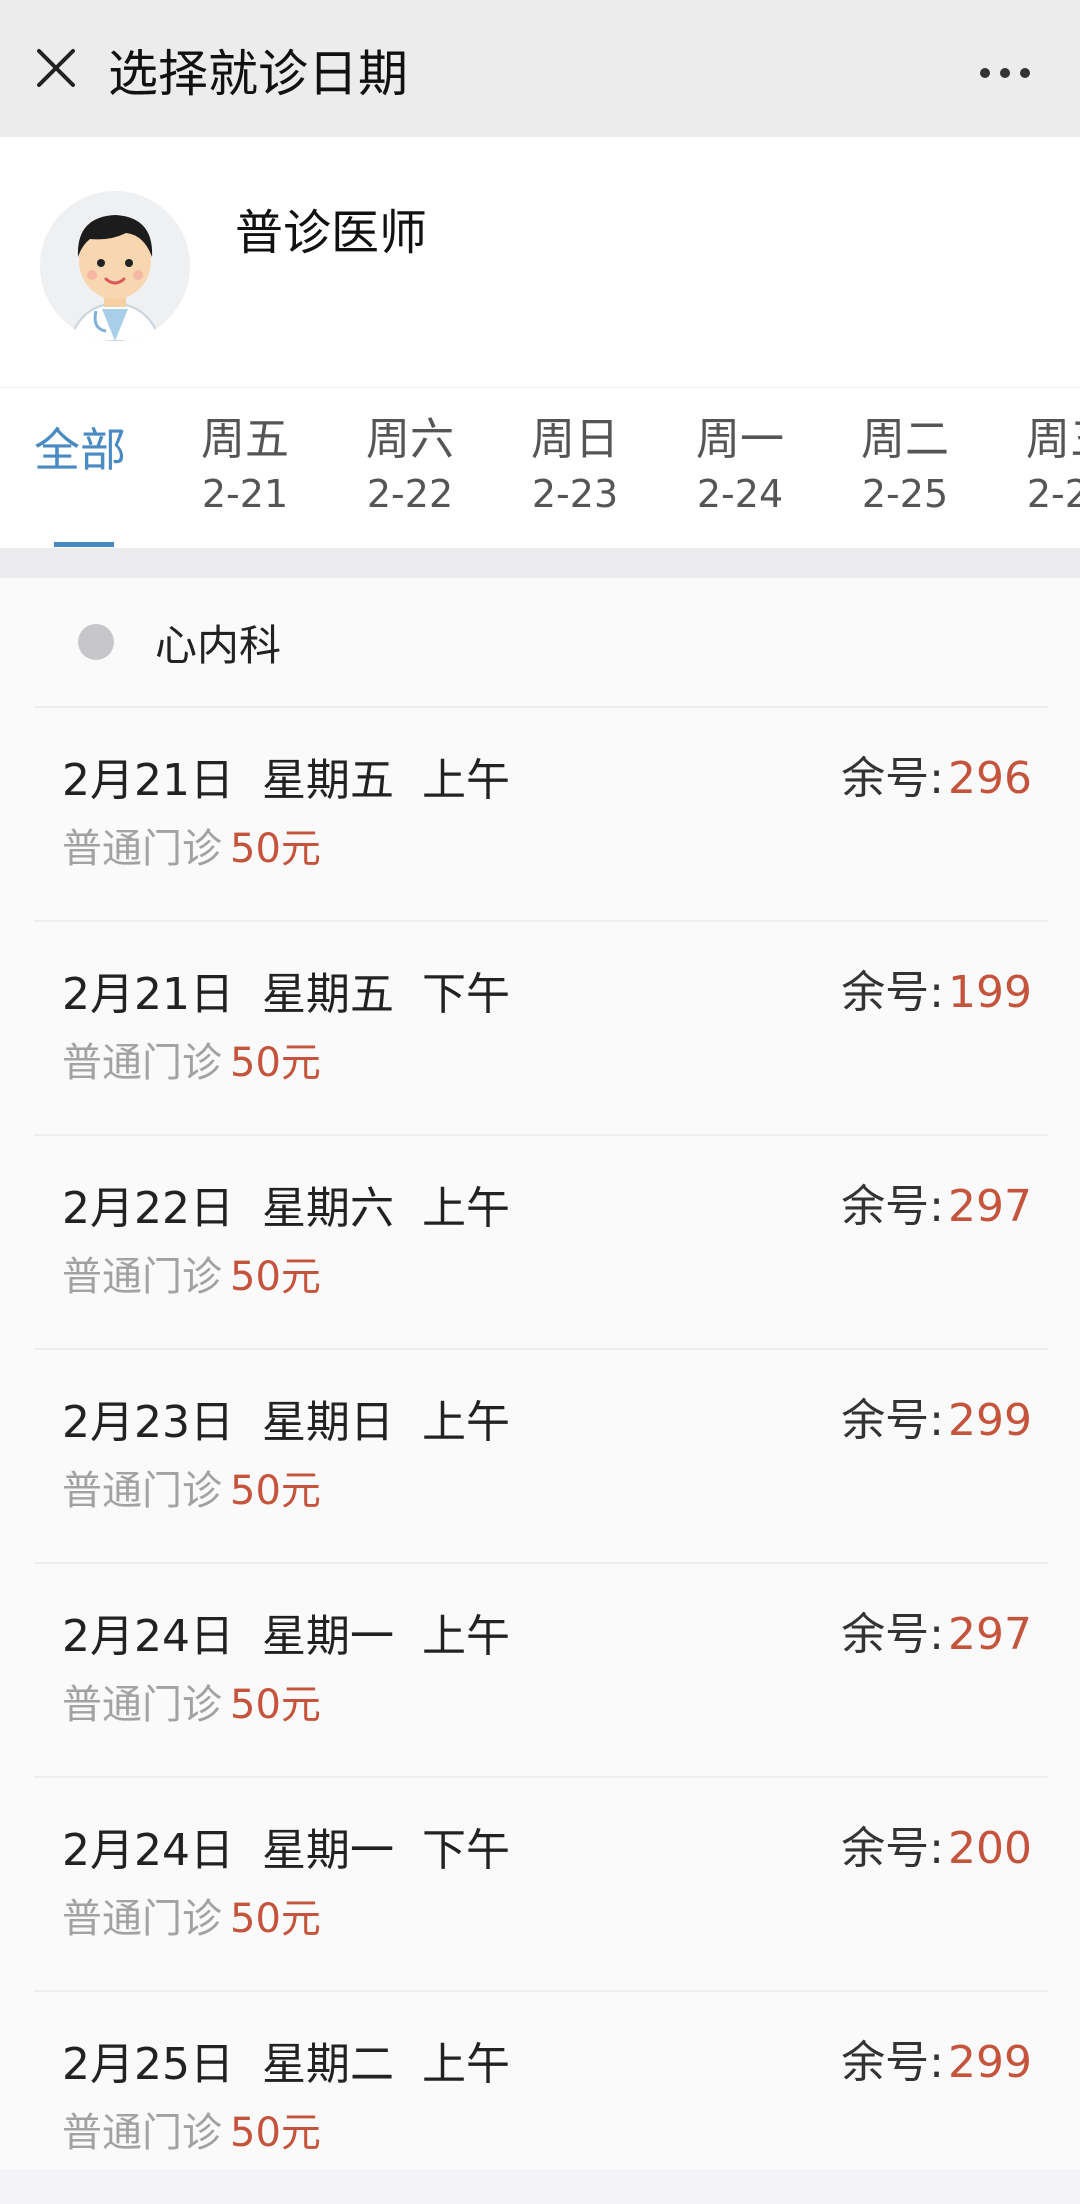  What do you see at coordinates (575, 468) in the screenshot?
I see `tab-date: 周日 2-23` at bounding box center [575, 468].